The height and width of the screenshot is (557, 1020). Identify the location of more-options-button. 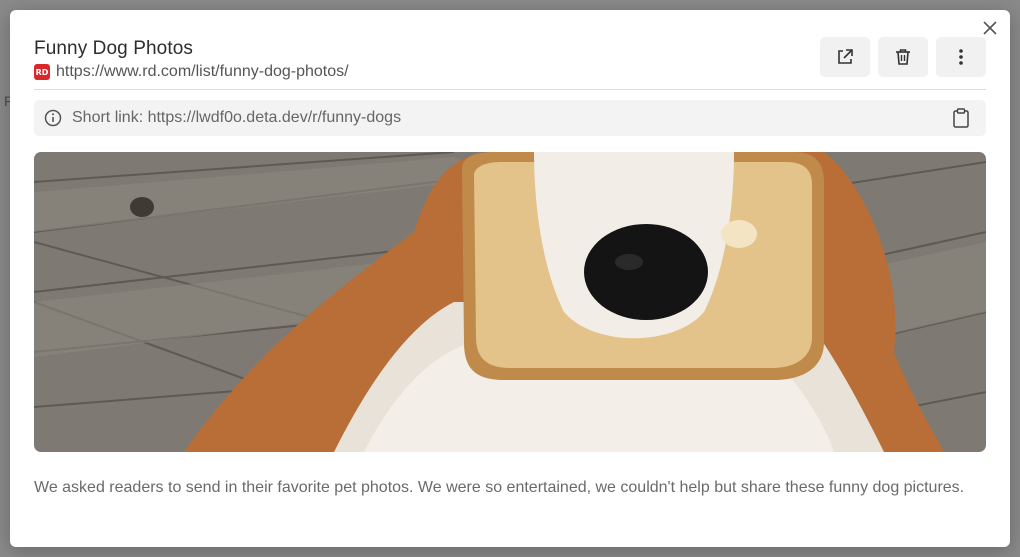
(961, 57).